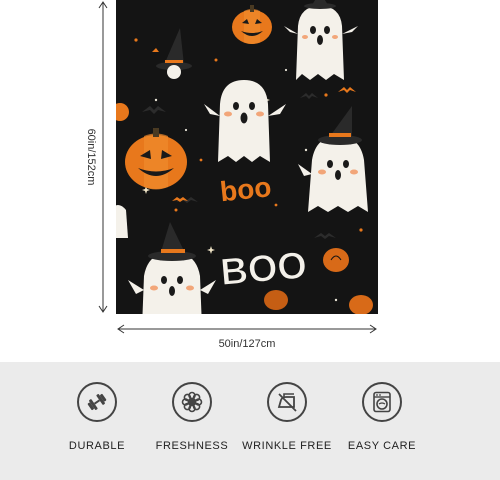 This screenshot has width=500, height=480. I want to click on iron-icon, so click(287, 402).